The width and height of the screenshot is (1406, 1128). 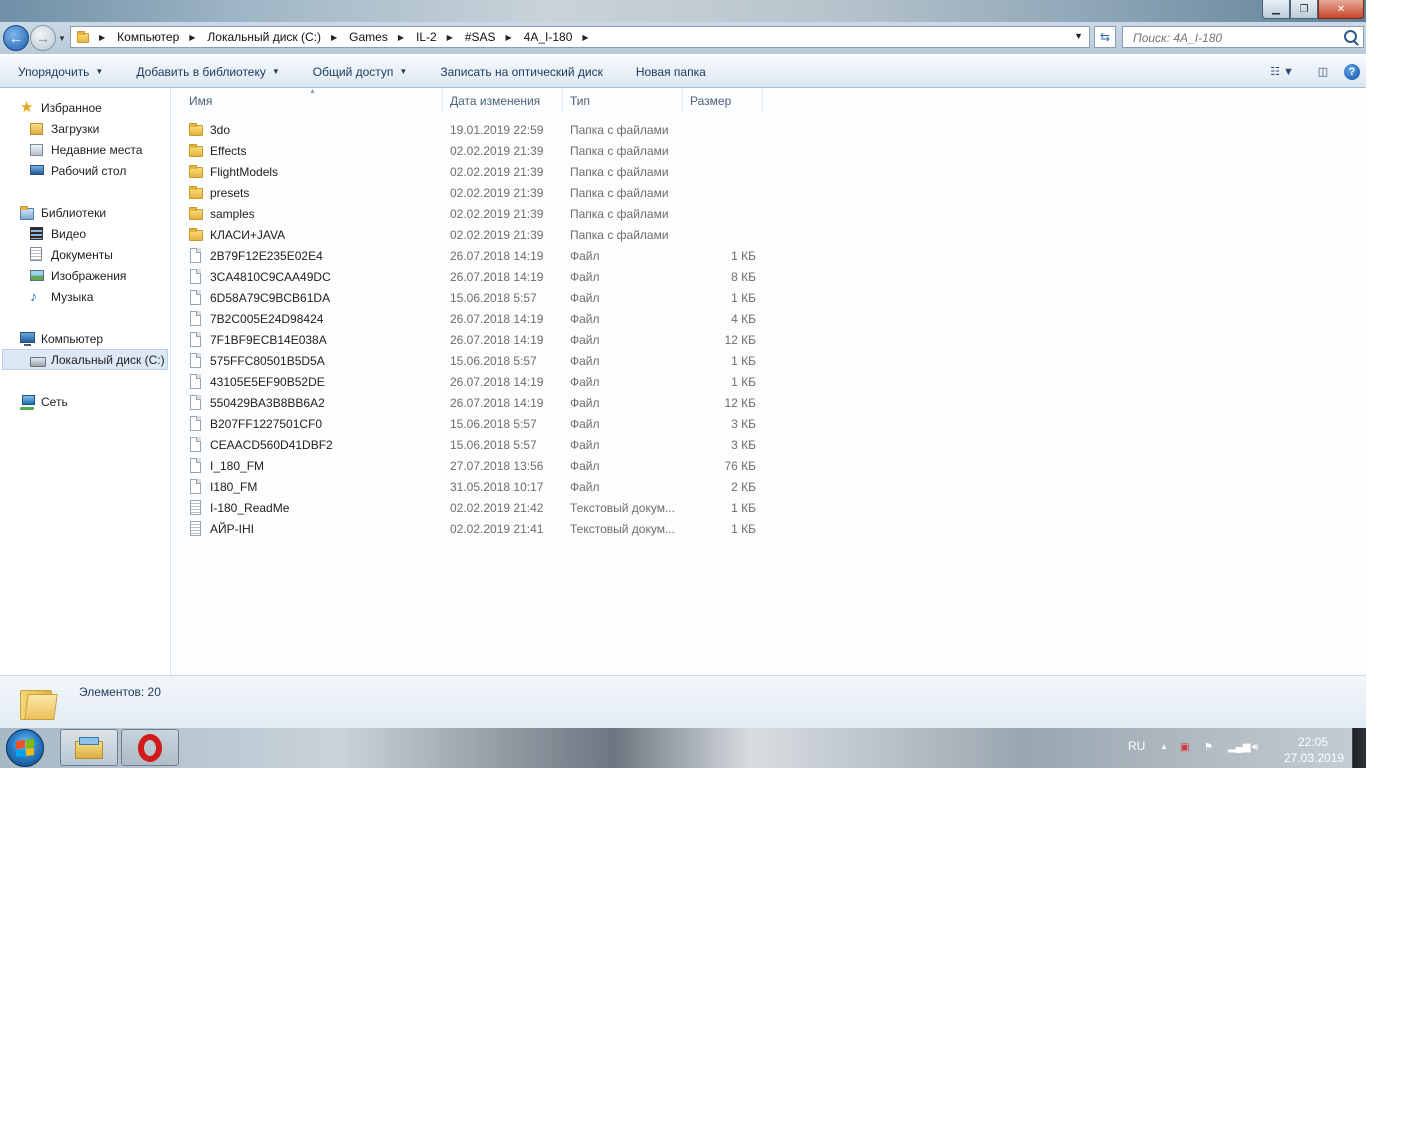 I want to click on organize-button: Упорядочить ▼, so click(x=59, y=71).